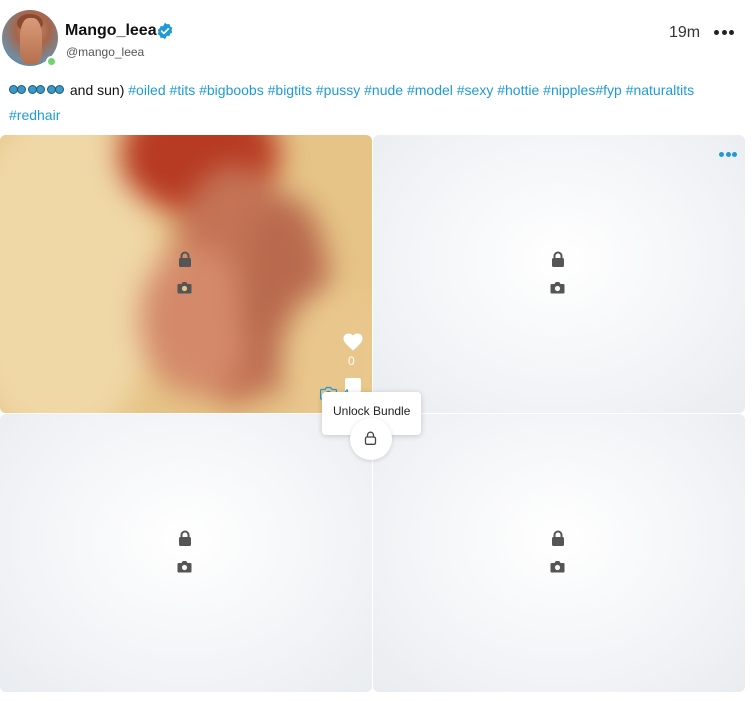  What do you see at coordinates (231, 90) in the screenshot?
I see `hashtag-link: #bigboobs` at bounding box center [231, 90].